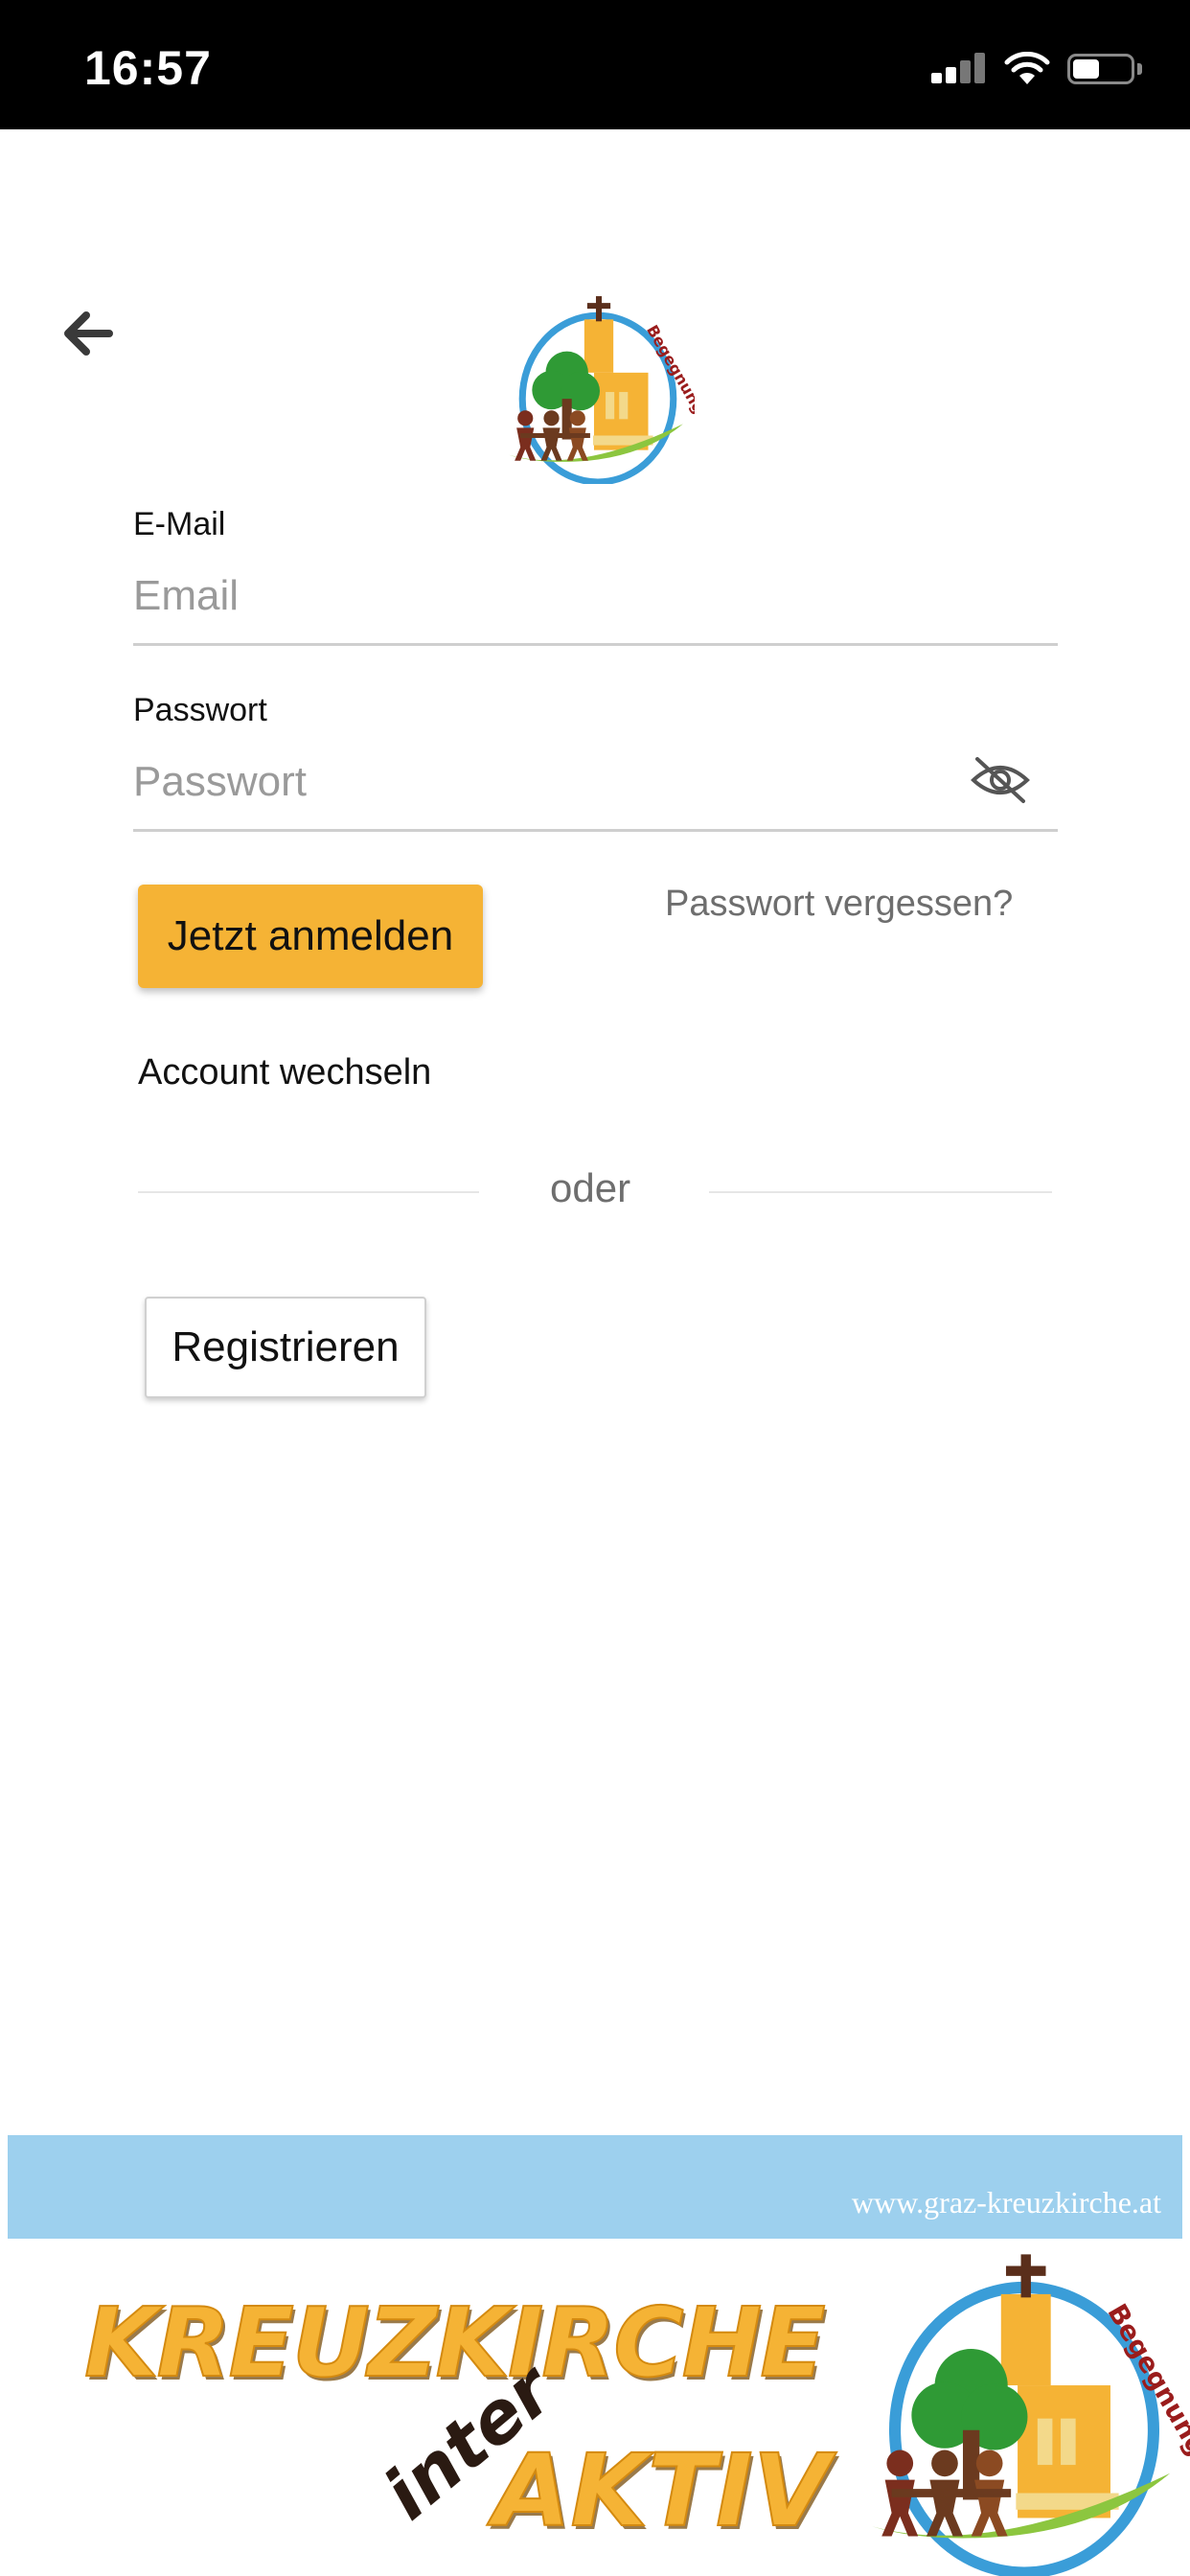 The height and width of the screenshot is (2576, 1190). What do you see at coordinates (311, 936) in the screenshot?
I see `login-button: Jetzt anmelden` at bounding box center [311, 936].